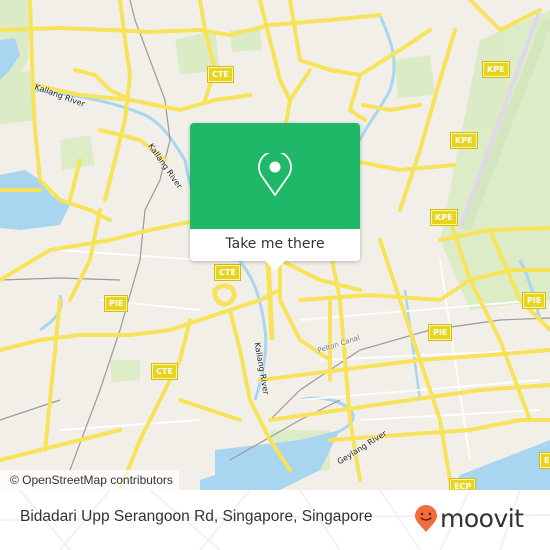  Describe the element at coordinates (89, 480) in the screenshot. I see `map-attribution: © OpenStreetMap contributors` at that location.